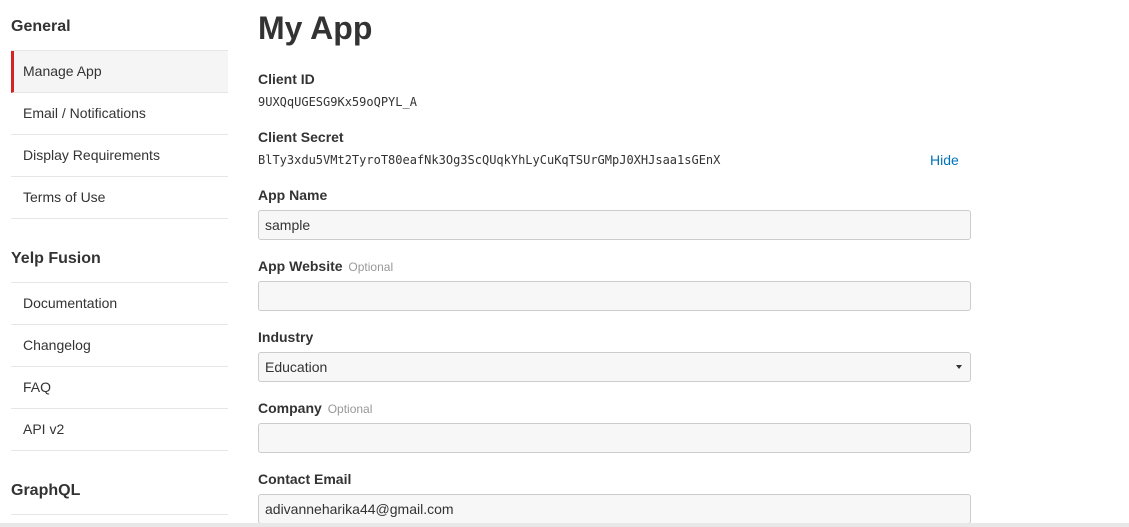 This screenshot has height=527, width=1129. I want to click on contact-email-input: adivanneharika44@gmail.com, so click(614, 509).